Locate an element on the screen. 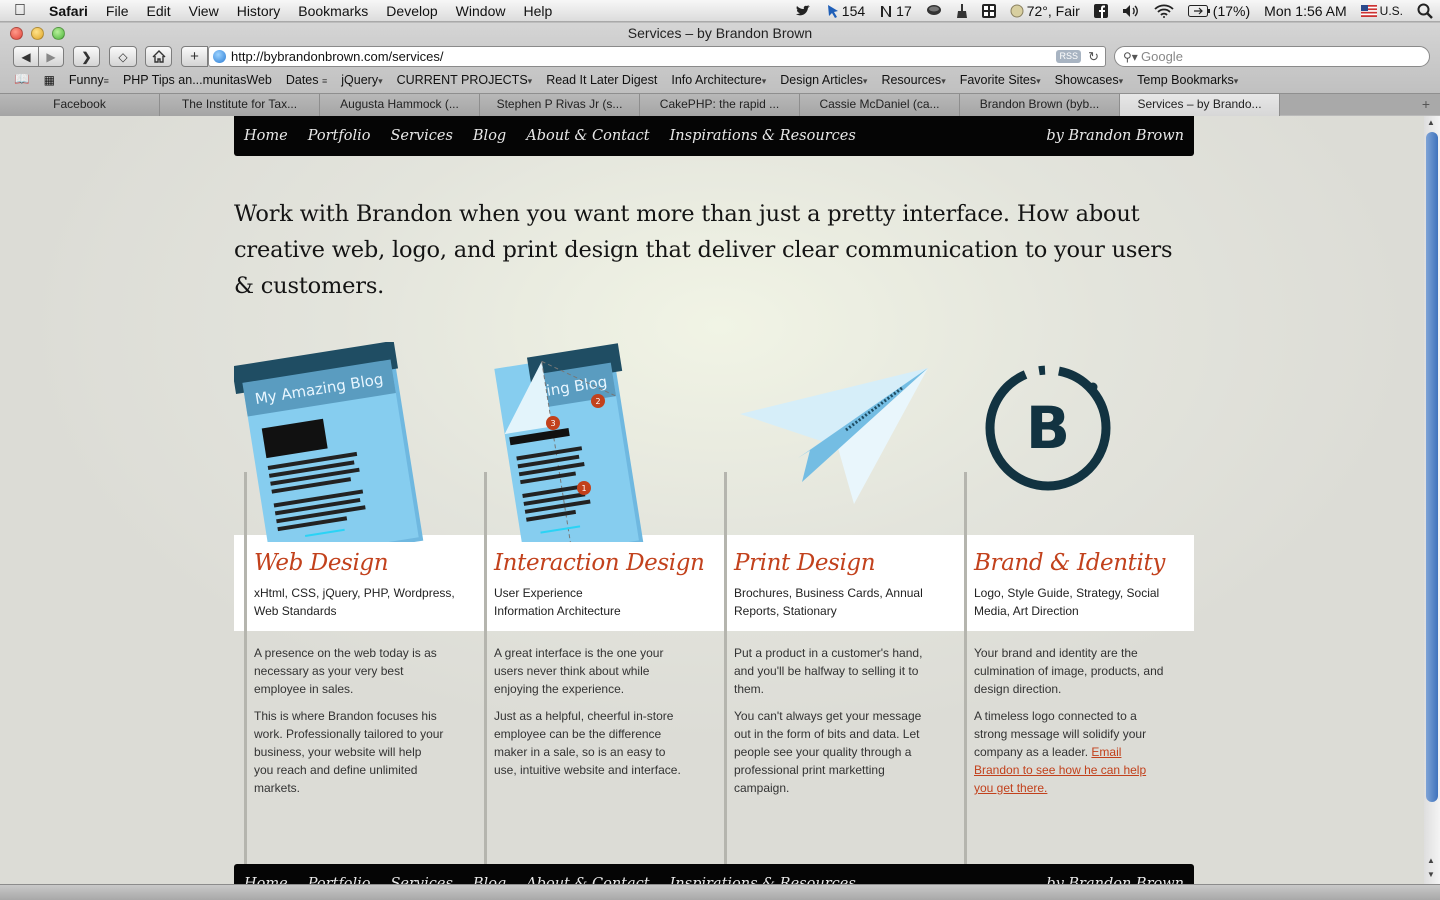 This screenshot has width=1440, height=900. bookmark-label: Temp Bookmarks is located at coordinates (1185, 79).